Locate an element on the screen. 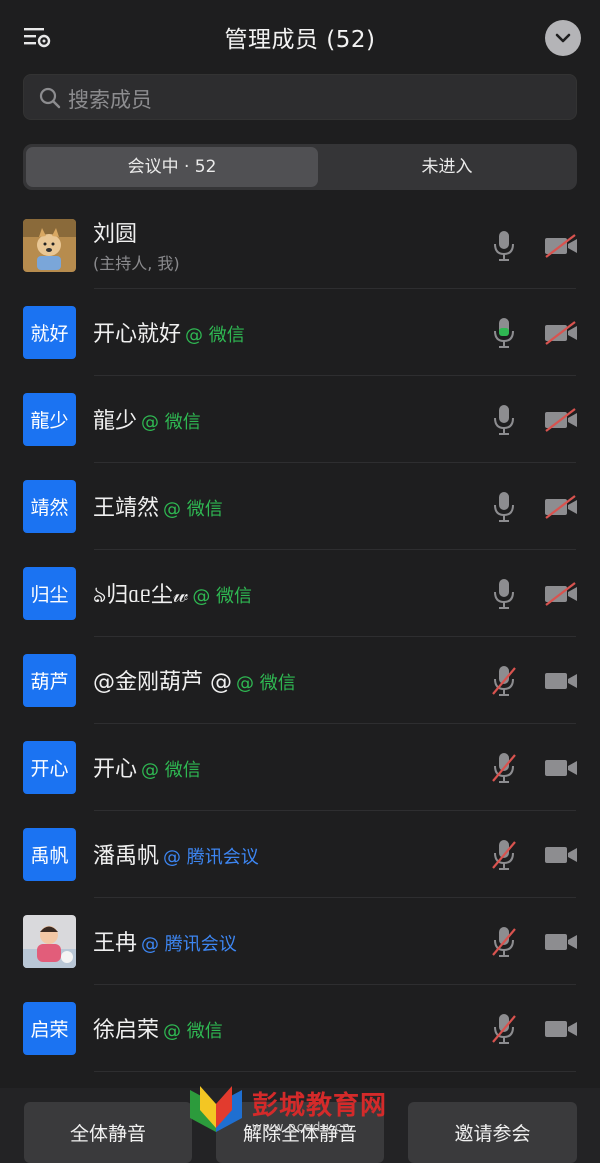 The width and height of the screenshot is (600, 1163). member-name-line: 开心 @ 微信 is located at coordinates (147, 767).